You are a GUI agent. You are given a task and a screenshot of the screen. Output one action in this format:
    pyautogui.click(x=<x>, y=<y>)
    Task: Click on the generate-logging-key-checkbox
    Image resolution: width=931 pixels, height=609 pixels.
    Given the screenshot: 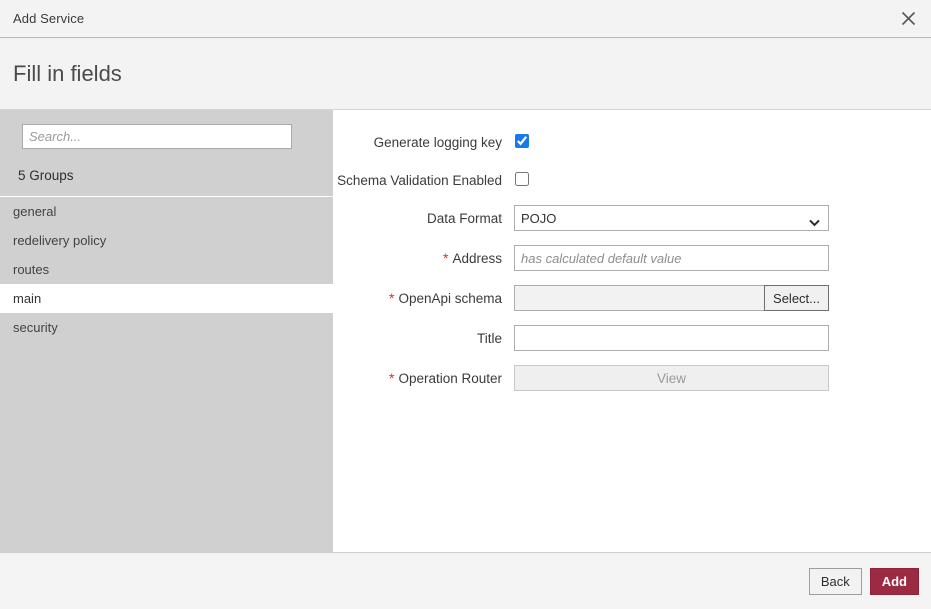 What is the action you would take?
    pyautogui.click(x=522, y=141)
    